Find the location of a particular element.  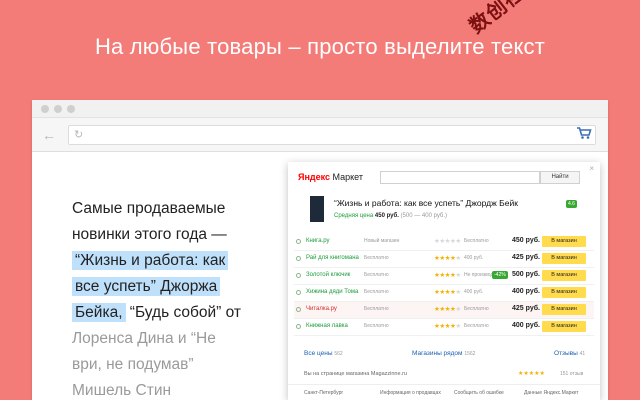

seller-info-link: Информация о продавцах is located at coordinates (410, 393).